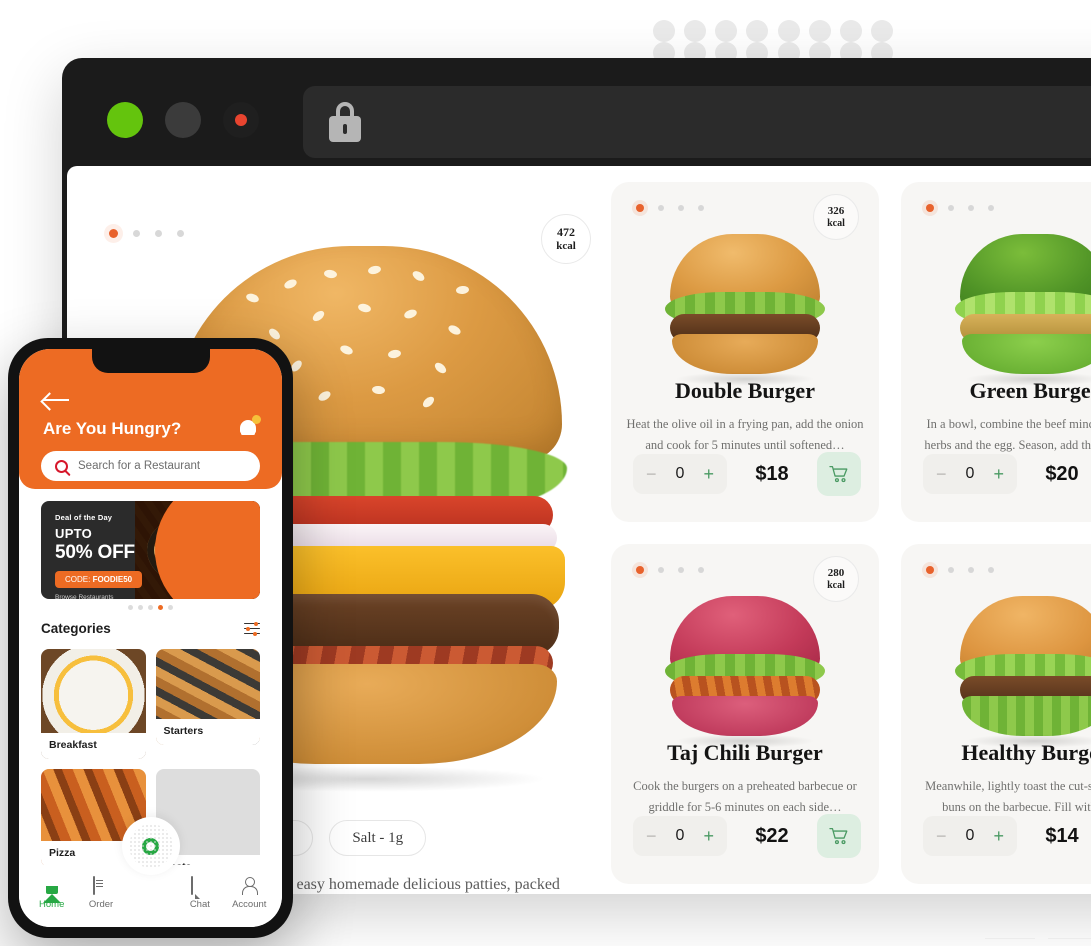 The image size is (1091, 946). What do you see at coordinates (836, 572) in the screenshot?
I see `card-kcal-value: 280` at bounding box center [836, 572].